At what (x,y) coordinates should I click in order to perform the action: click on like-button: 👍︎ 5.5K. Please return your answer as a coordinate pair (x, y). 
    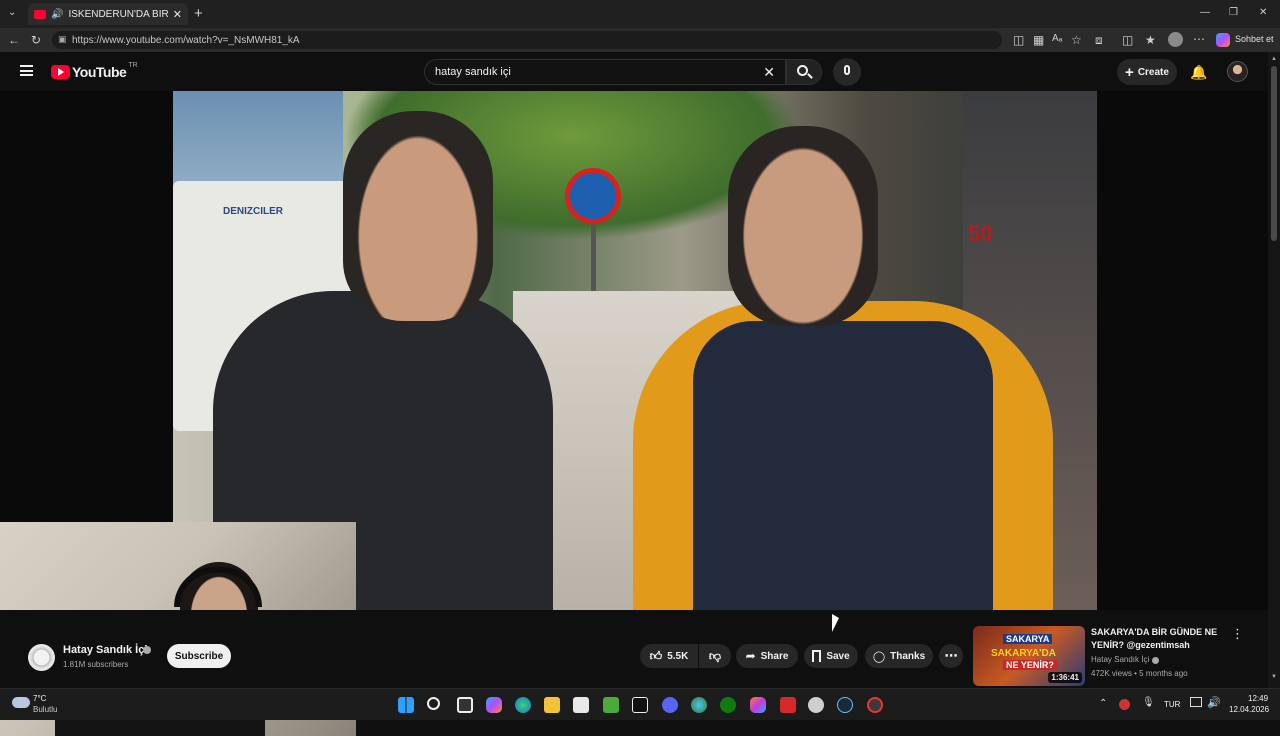
    Looking at the image, I should click on (669, 656).